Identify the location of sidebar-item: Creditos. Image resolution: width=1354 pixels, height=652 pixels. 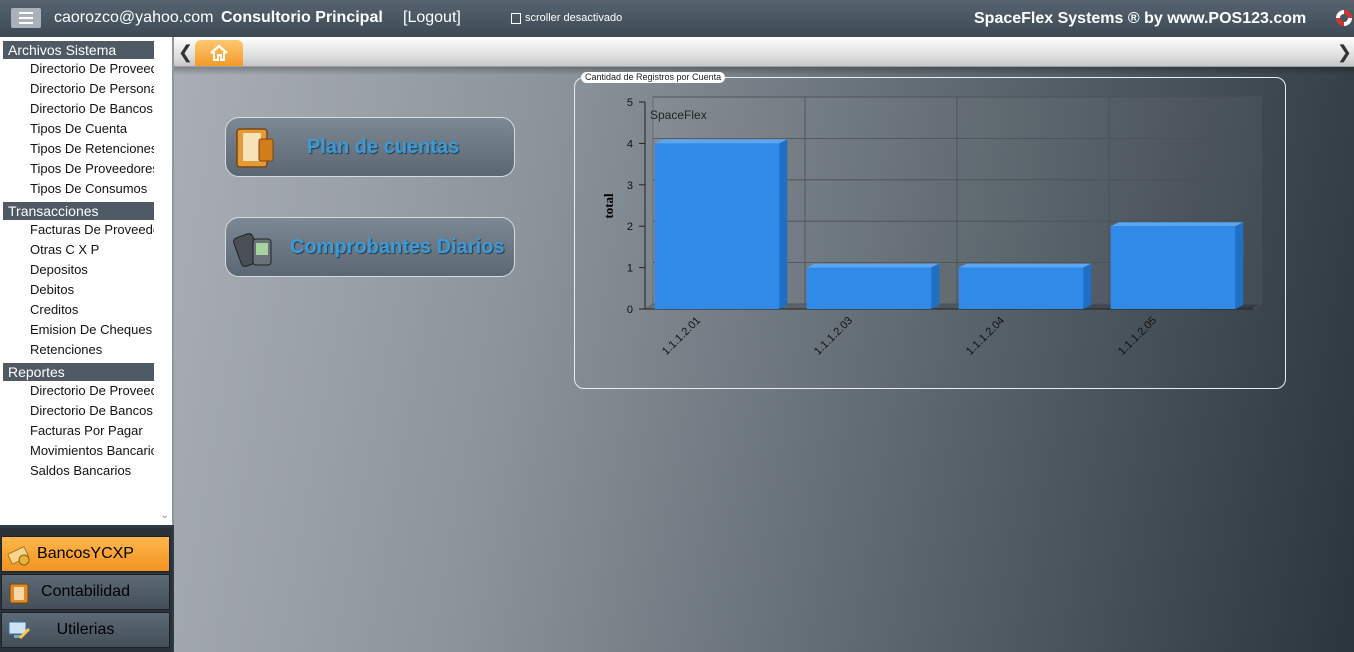
(77, 310).